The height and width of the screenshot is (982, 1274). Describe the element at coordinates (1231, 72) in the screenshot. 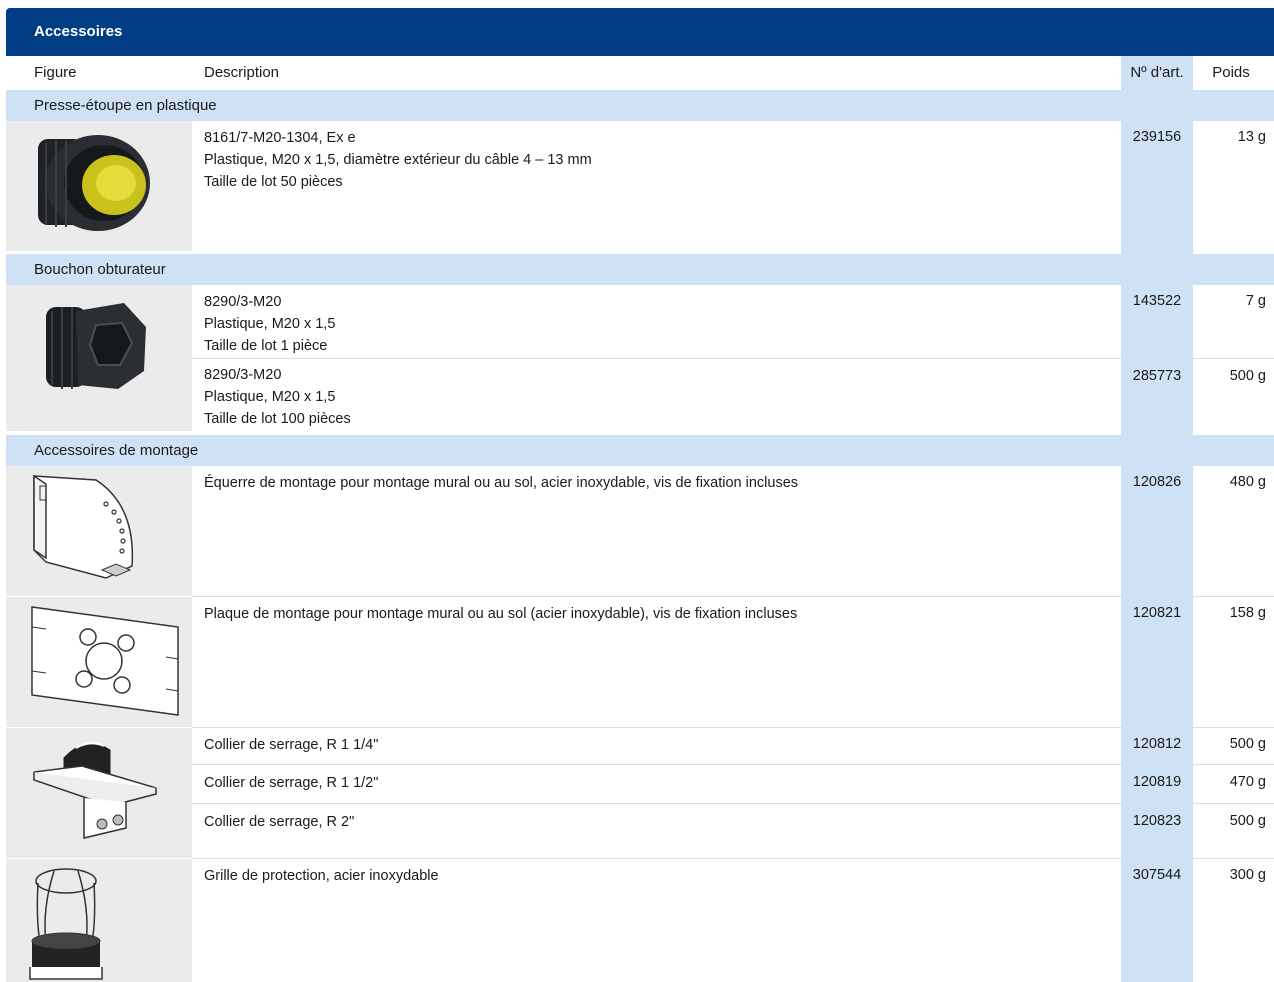

I see `column-header-weight: Poids` at that location.